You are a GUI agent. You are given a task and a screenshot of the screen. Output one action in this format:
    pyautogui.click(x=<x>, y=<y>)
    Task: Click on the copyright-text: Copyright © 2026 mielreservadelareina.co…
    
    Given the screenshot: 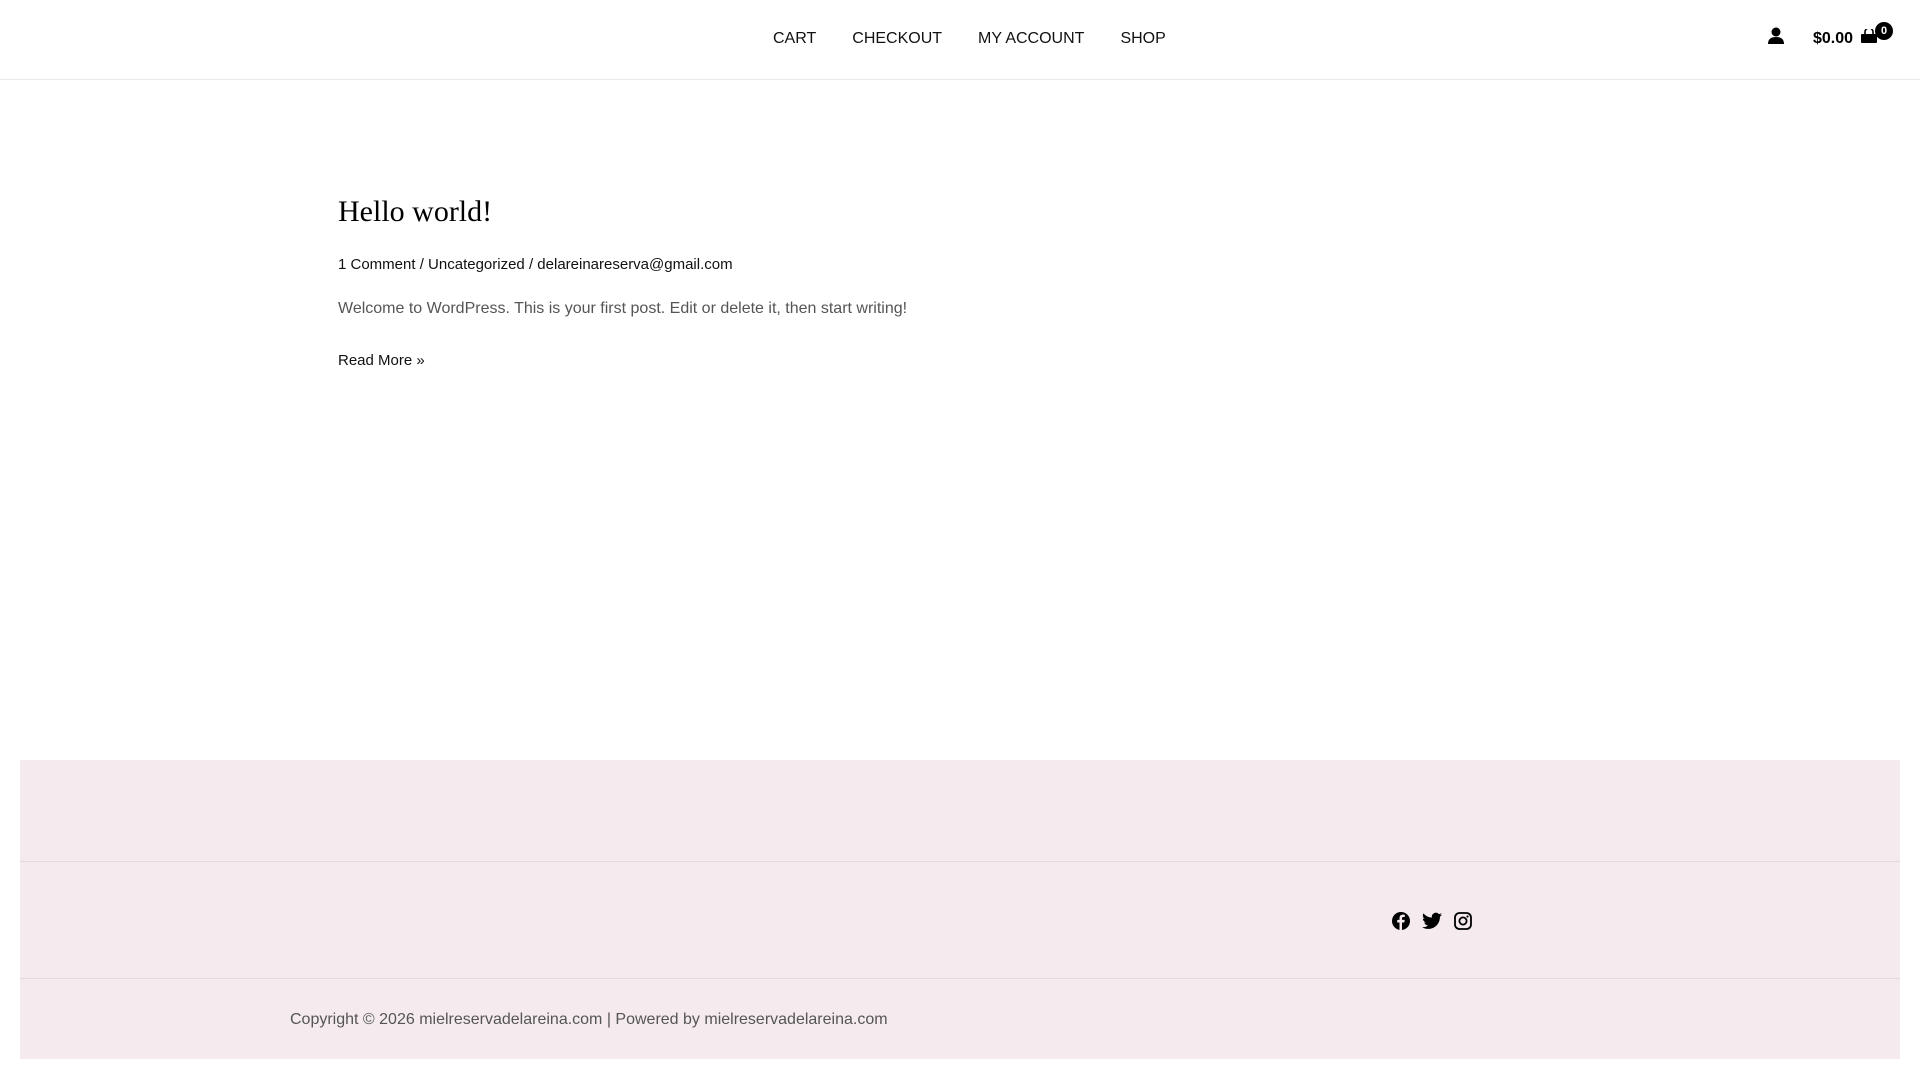 What is the action you would take?
    pyautogui.click(x=589, y=1019)
    